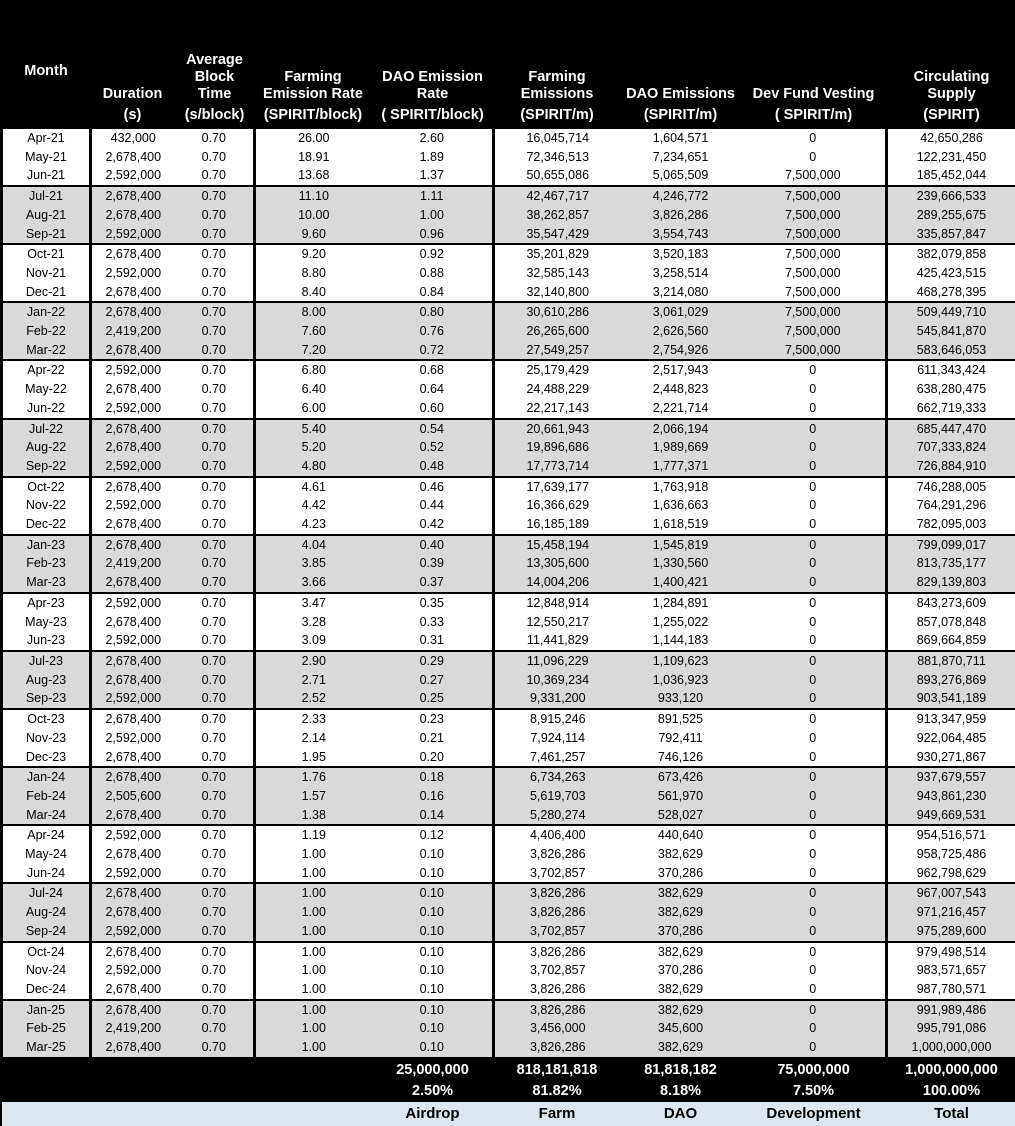 This screenshot has width=1015, height=1126. What do you see at coordinates (313, 758) in the screenshot?
I see `cell-farming-emission-rate: 1.95` at bounding box center [313, 758].